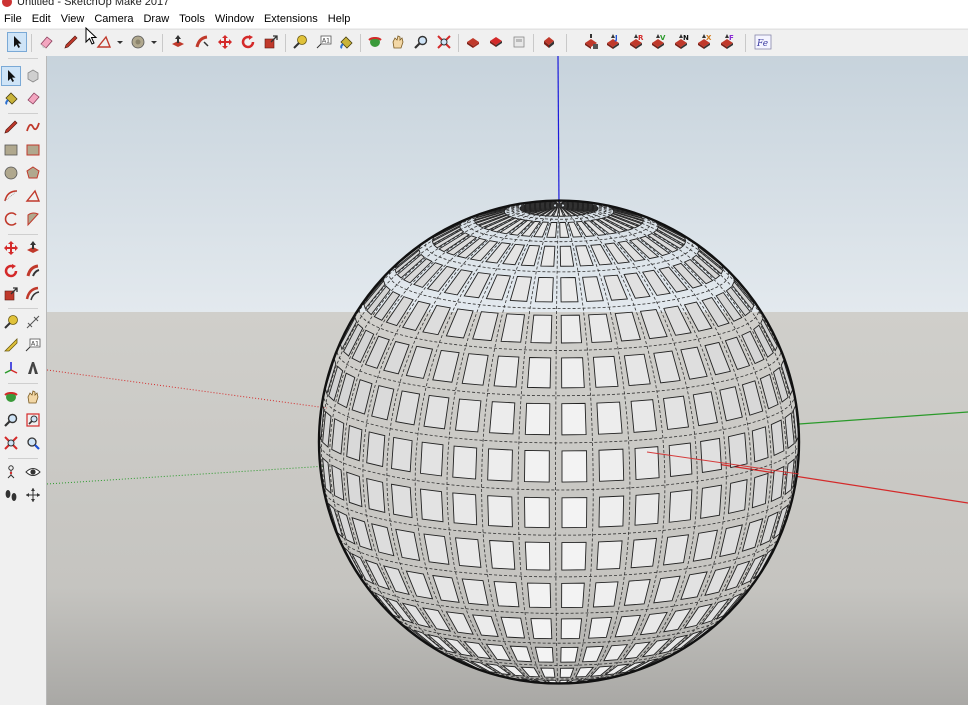 This screenshot has width=968, height=705. Describe the element at coordinates (11, 219) in the screenshot. I see `sidebar-three-point-arc-button` at that location.